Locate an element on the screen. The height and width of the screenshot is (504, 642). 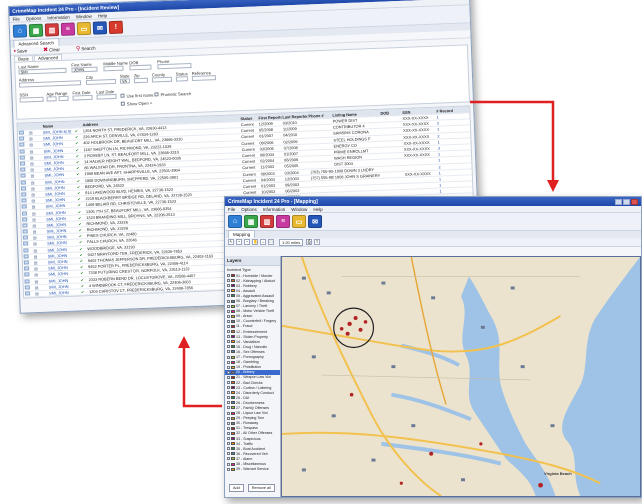
arrow-to-results is located at coordinates (202, 377).